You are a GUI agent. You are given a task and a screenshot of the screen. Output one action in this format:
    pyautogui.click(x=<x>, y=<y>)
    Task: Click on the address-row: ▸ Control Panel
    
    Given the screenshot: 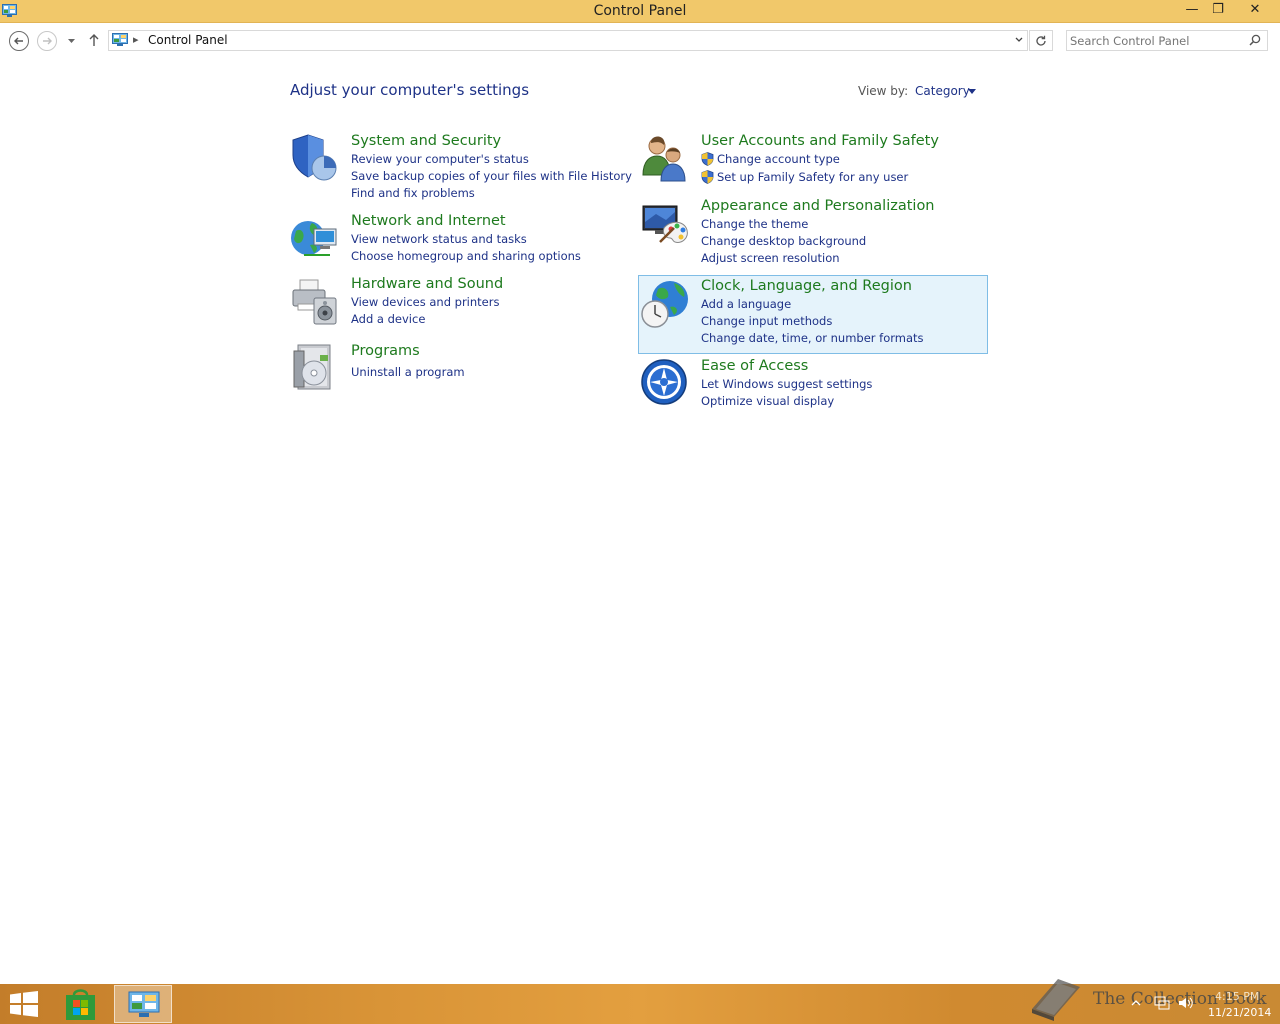 What is the action you would take?
    pyautogui.click(x=640, y=41)
    